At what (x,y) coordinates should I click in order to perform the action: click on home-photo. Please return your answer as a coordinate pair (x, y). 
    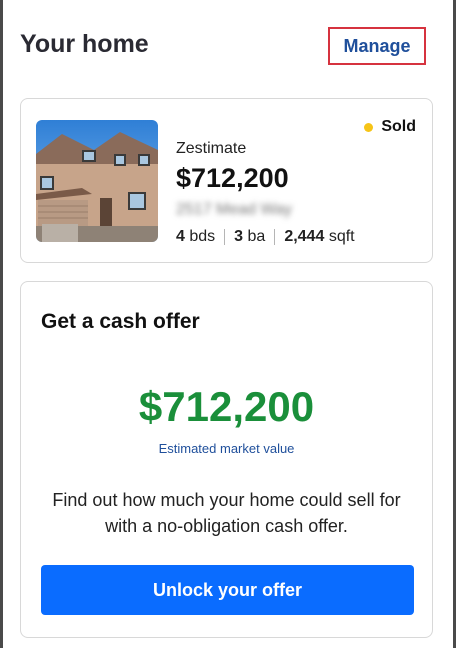
    Looking at the image, I should click on (97, 181).